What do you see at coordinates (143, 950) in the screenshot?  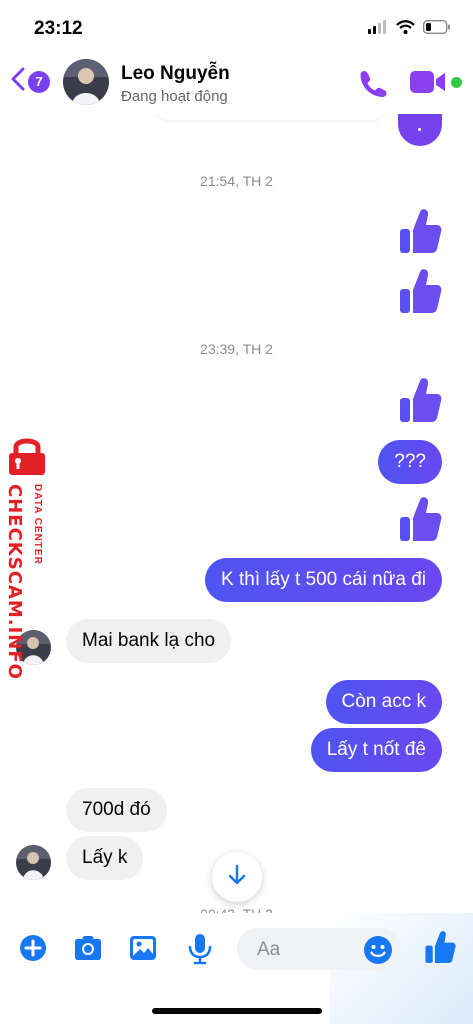 I see `image-icon` at bounding box center [143, 950].